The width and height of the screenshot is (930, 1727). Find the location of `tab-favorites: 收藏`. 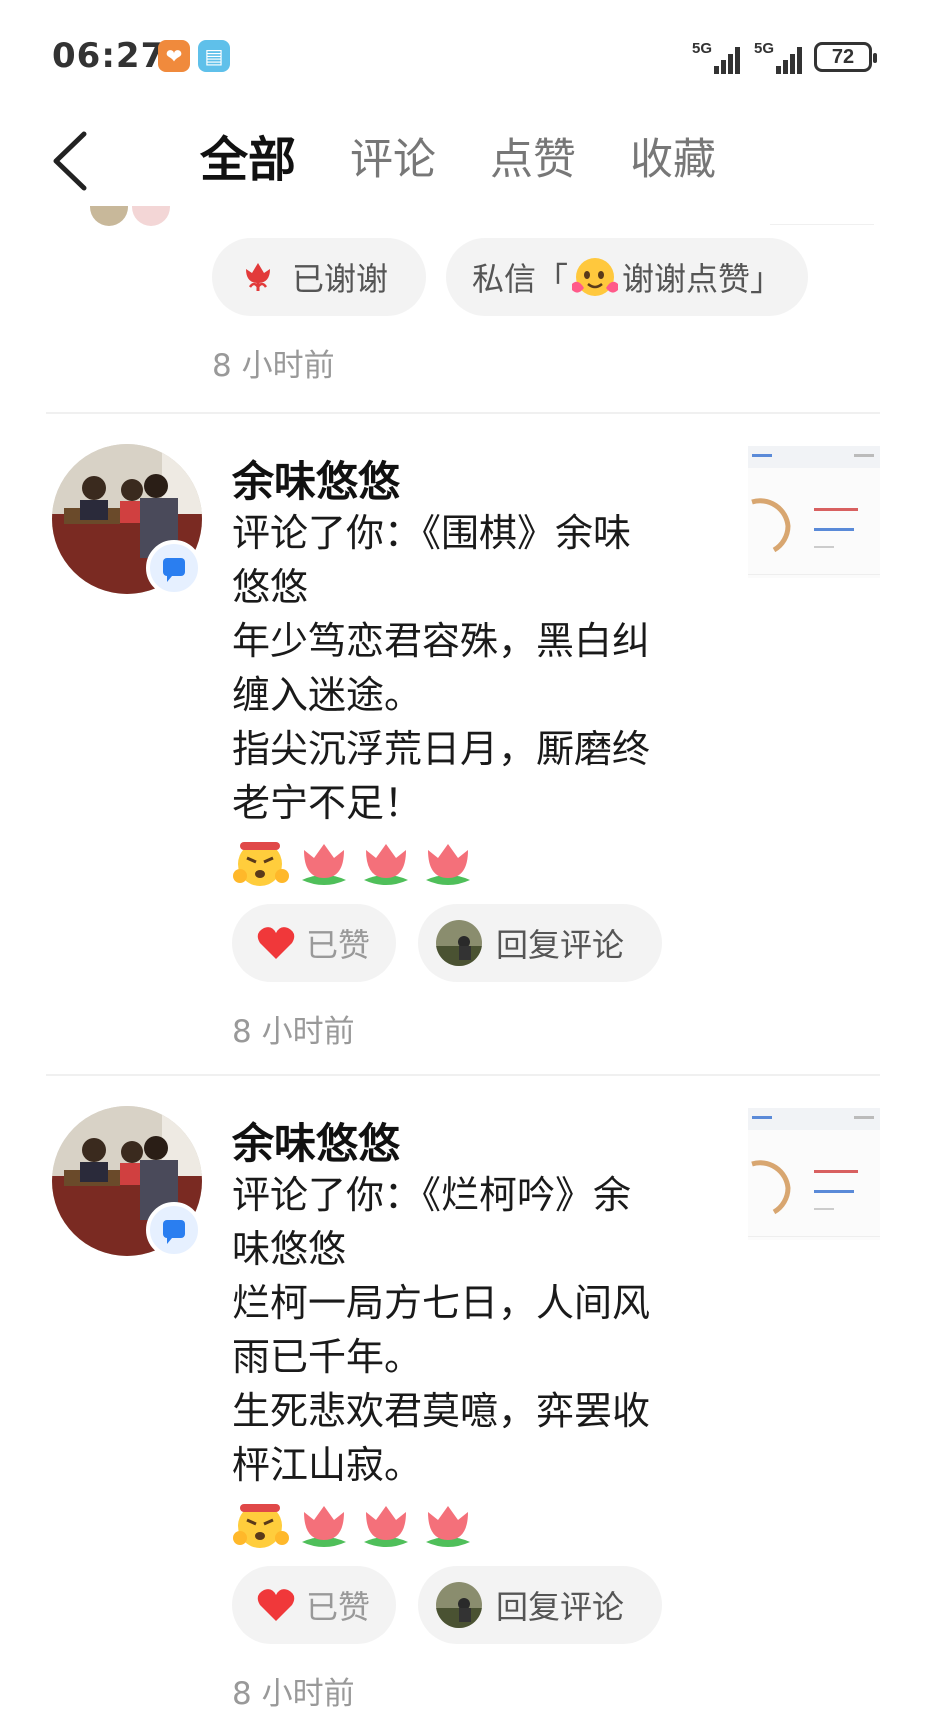

tab-favorites: 收藏 is located at coordinates (673, 160).